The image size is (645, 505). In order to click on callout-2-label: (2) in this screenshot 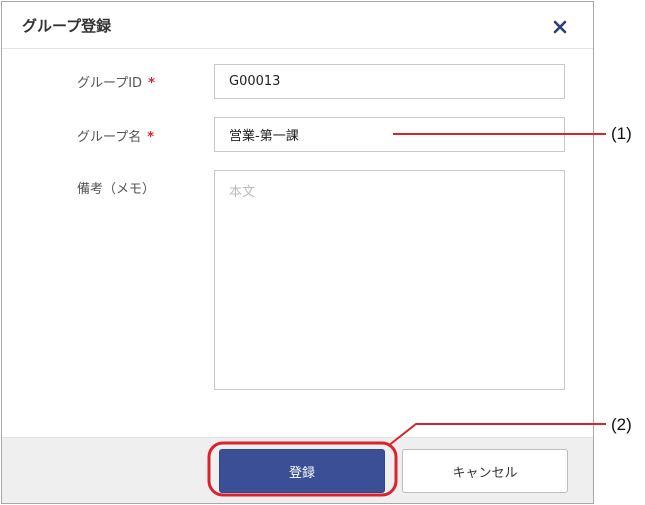, I will do `click(621, 424)`.